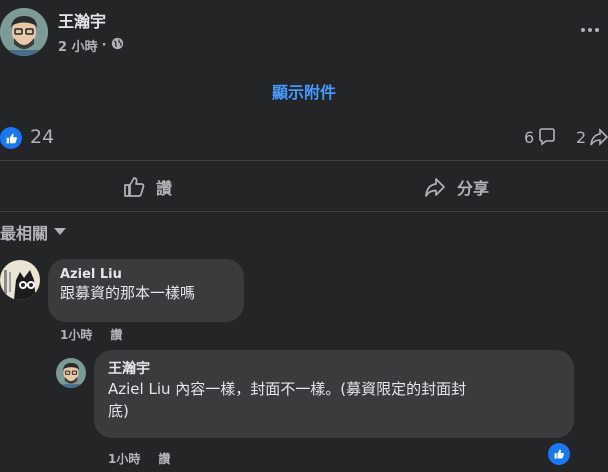 This screenshot has height=472, width=608. What do you see at coordinates (24, 233) in the screenshot?
I see `sort-label: 最相關` at bounding box center [24, 233].